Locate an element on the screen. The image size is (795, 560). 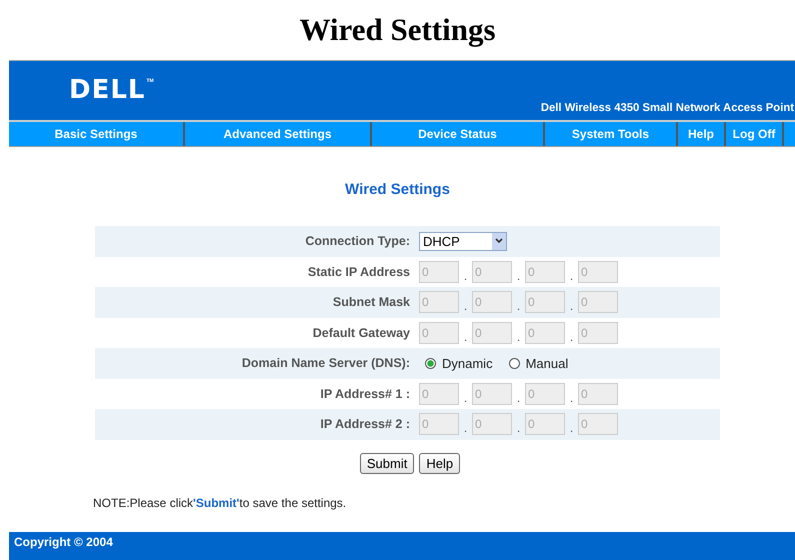
product-name: Dell Wireless 4350 Small Network Access Point is located at coordinates (667, 108).